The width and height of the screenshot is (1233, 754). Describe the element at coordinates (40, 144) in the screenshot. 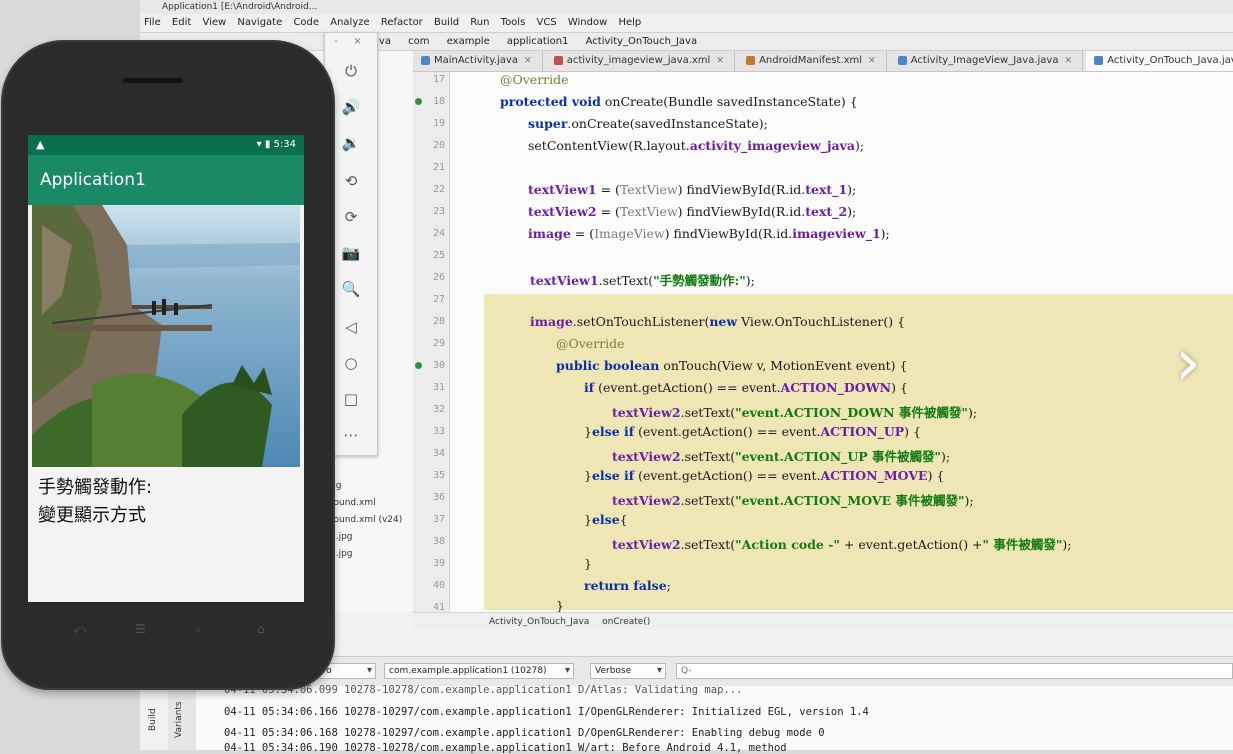

I see `warning-icon: ▲` at that location.